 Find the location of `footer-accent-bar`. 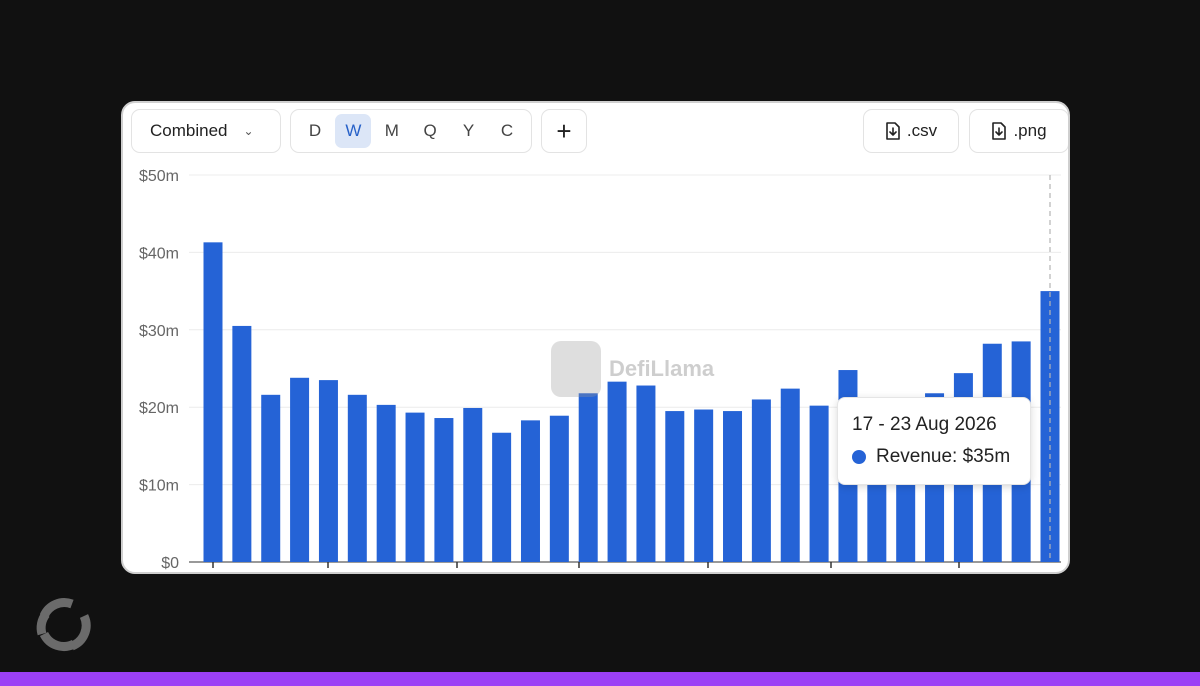

footer-accent-bar is located at coordinates (600, 679).